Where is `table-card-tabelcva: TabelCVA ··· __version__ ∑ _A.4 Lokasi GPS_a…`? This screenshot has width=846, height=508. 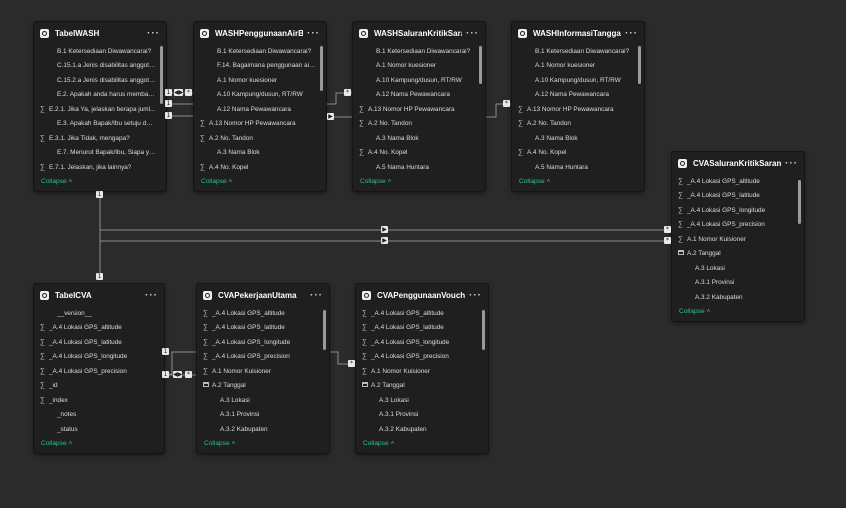
table-card-tabelcva: TabelCVA ··· __version__ ∑ _A.4 Lokasi GPS_a… is located at coordinates (99, 368).